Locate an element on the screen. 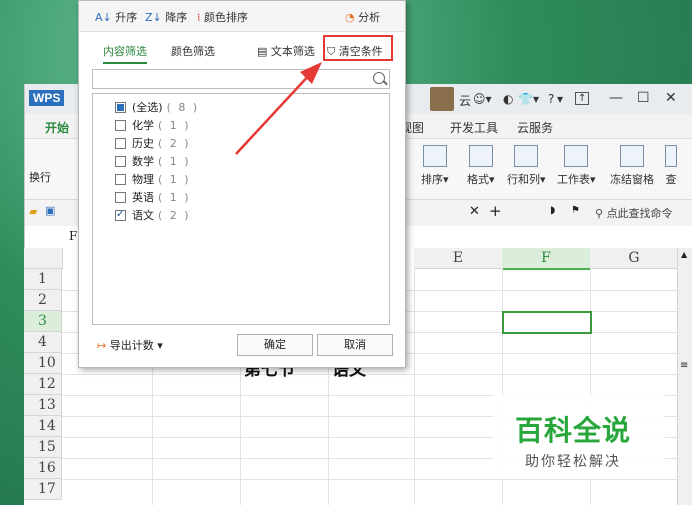  arrow-shaft is located at coordinates (274, 113).